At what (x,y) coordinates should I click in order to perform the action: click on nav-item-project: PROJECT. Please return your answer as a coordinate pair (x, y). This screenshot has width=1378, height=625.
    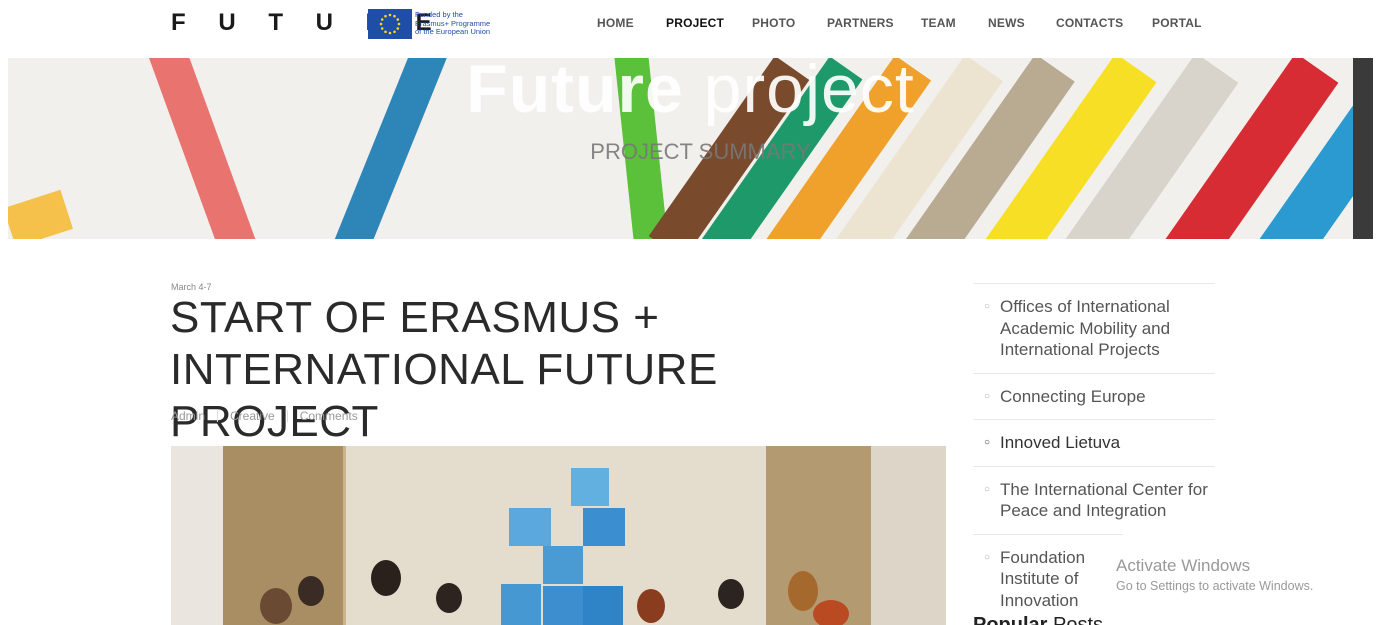
    Looking at the image, I should click on (709, 23).